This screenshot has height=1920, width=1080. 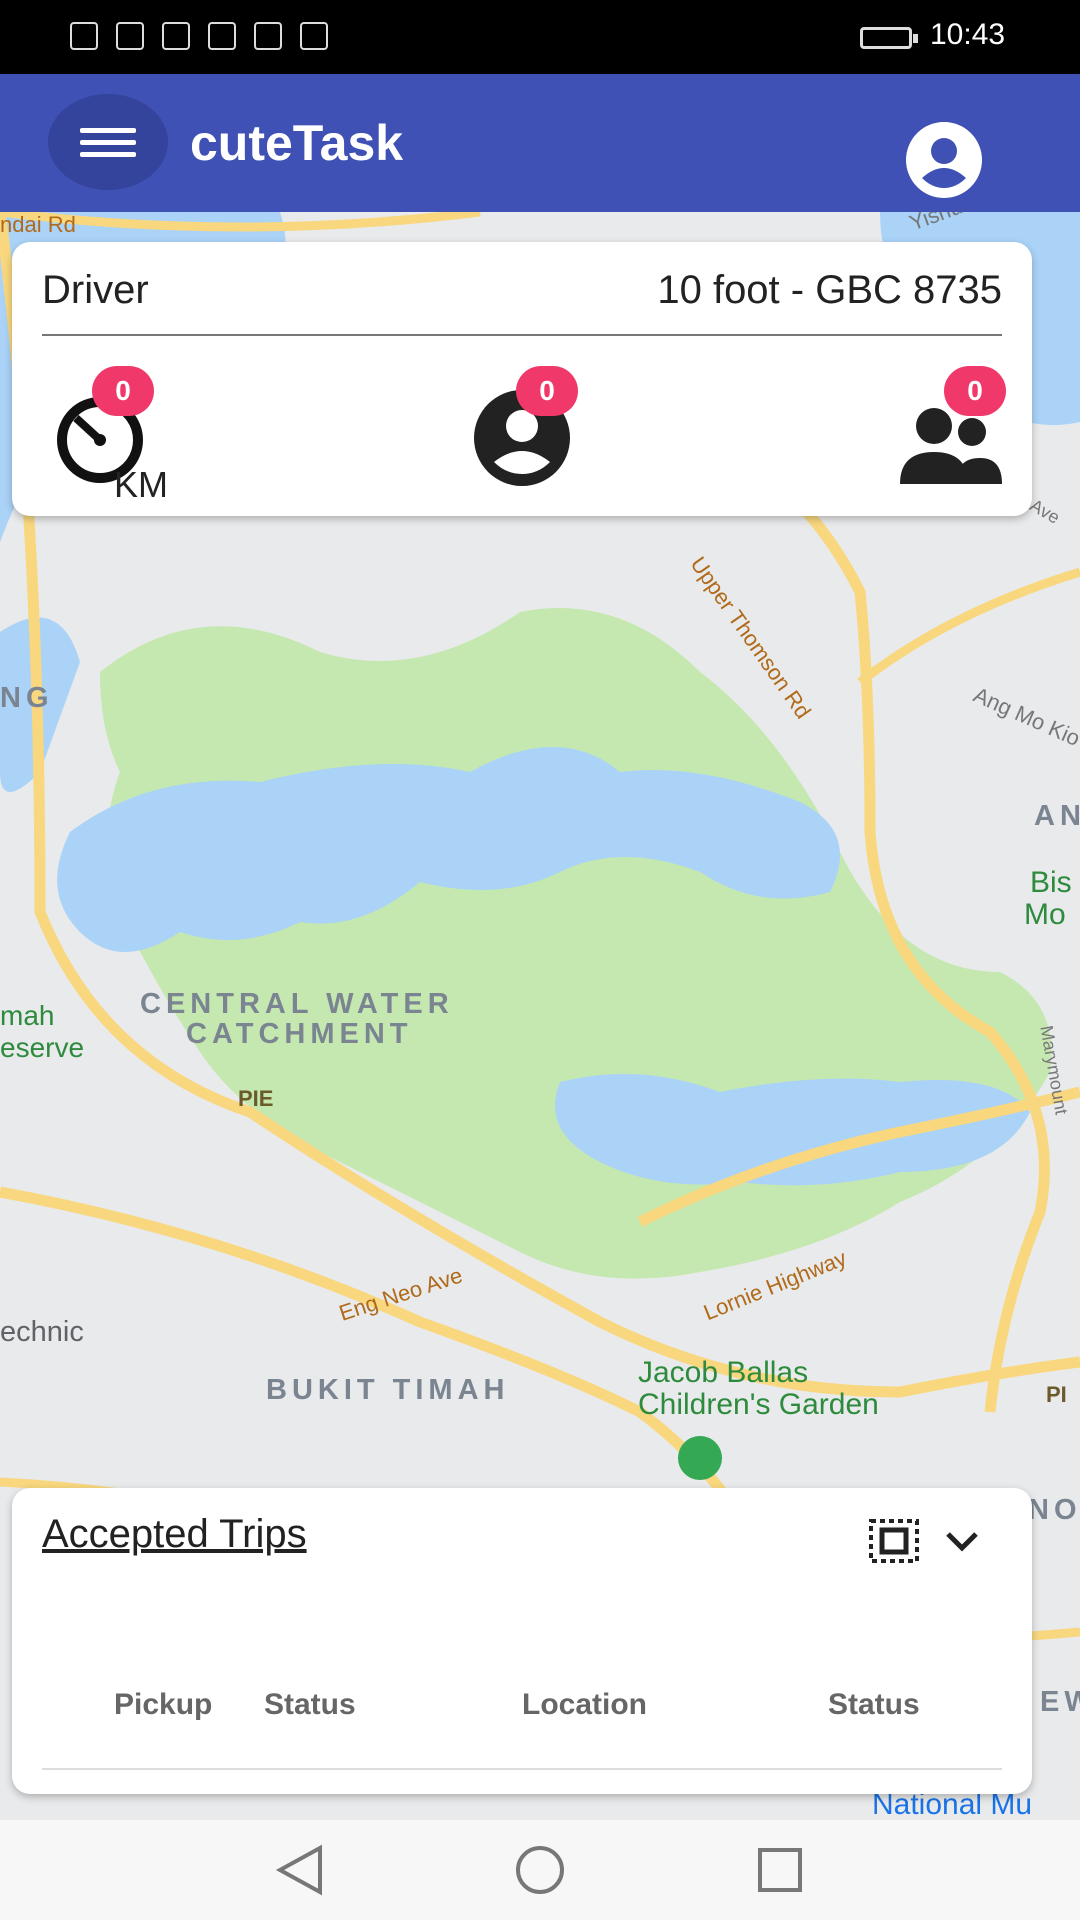 I want to click on trips-divider, so click(x=522, y=1769).